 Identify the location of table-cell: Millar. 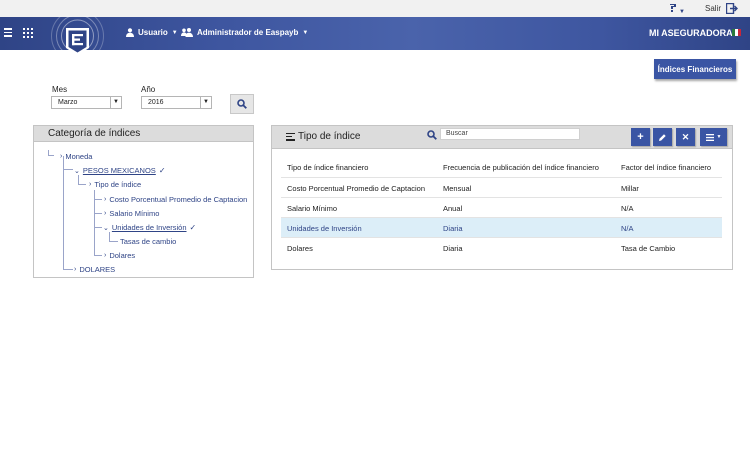
(630, 188).